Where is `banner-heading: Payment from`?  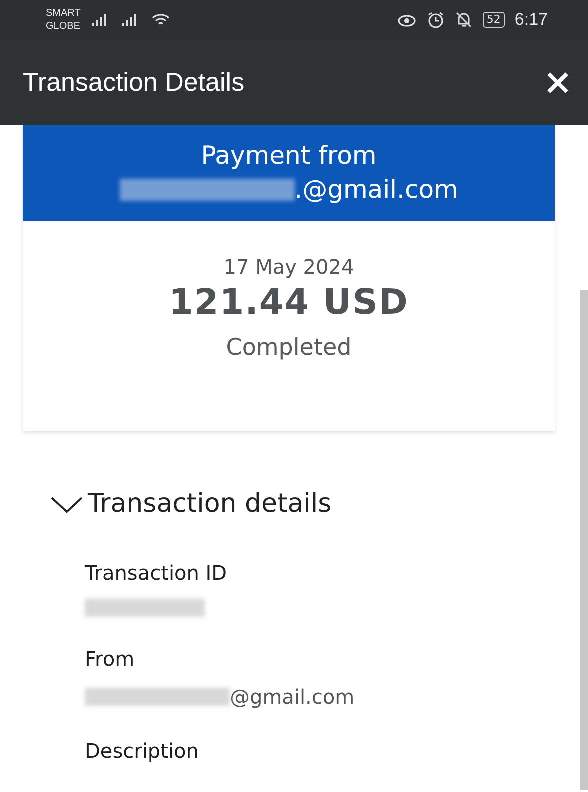 banner-heading: Payment from is located at coordinates (289, 156).